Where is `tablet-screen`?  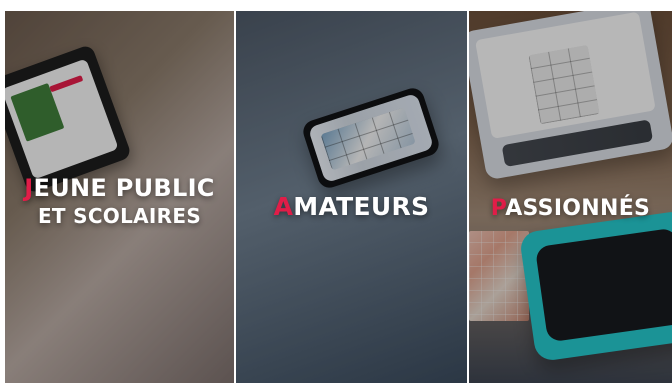
tablet-screen is located at coordinates (62, 119).